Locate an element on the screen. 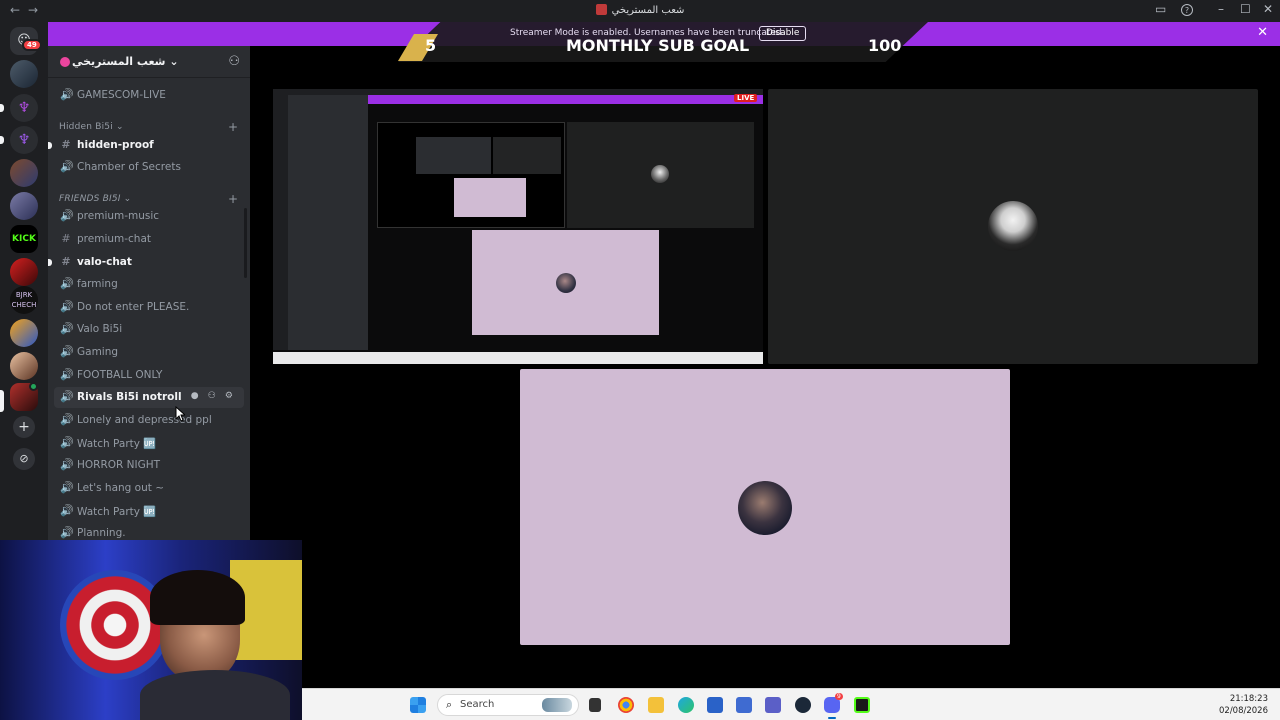 The height and width of the screenshot is (720, 1280). channel-valo-chat: # valo-chat is located at coordinates (146, 262).